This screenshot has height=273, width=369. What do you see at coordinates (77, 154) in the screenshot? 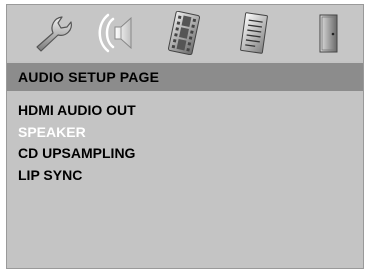
I see `menu-item-cd-upsampling: CD UPSAMPLING` at bounding box center [77, 154].